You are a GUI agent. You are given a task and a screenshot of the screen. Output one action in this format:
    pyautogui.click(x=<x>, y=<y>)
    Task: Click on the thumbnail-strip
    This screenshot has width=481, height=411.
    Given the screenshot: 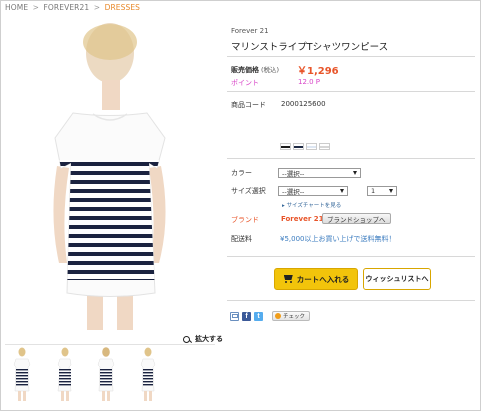 What is the action you would take?
    pyautogui.click(x=85, y=375)
    